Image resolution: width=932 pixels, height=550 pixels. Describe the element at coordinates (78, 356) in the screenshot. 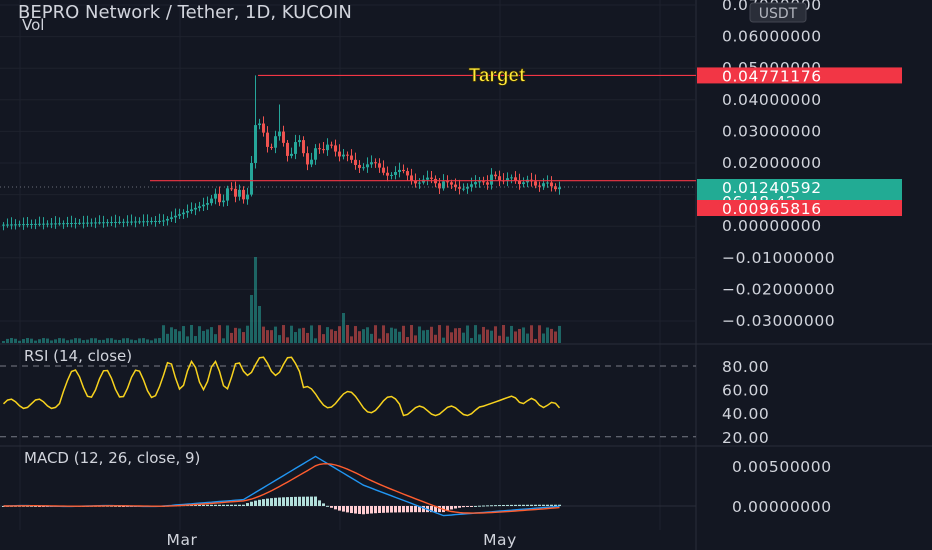

I see `rsi-title: RSI (14, close)` at that location.